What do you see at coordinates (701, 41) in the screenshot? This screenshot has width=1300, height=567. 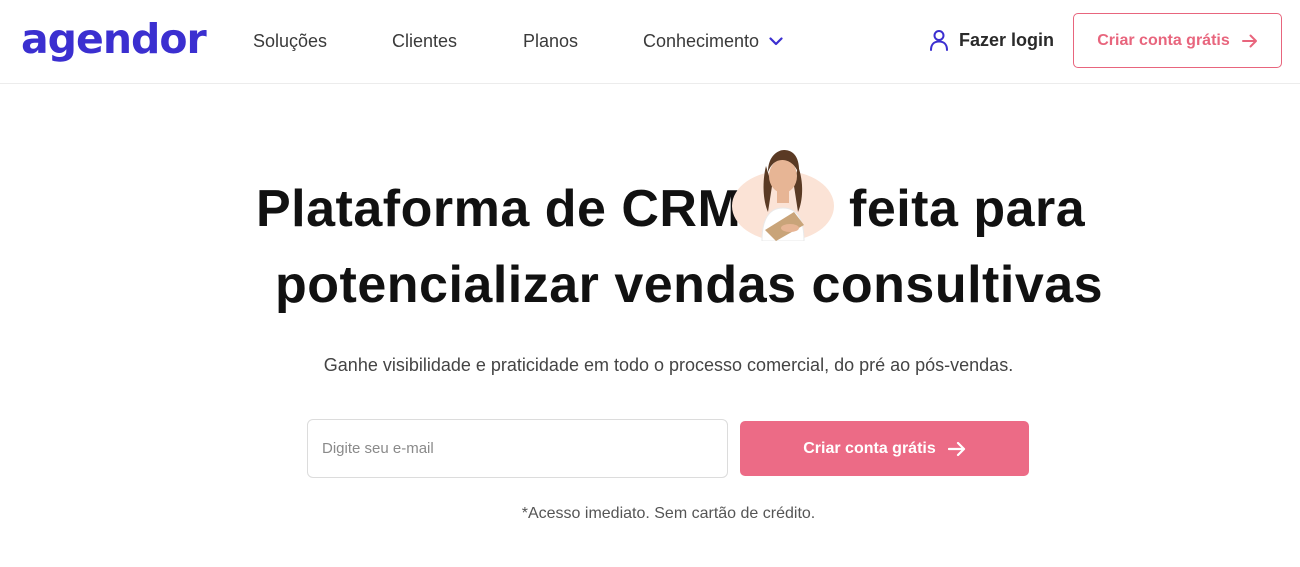 I see `nav-item-conhecimento-label: Conhecimento` at bounding box center [701, 41].